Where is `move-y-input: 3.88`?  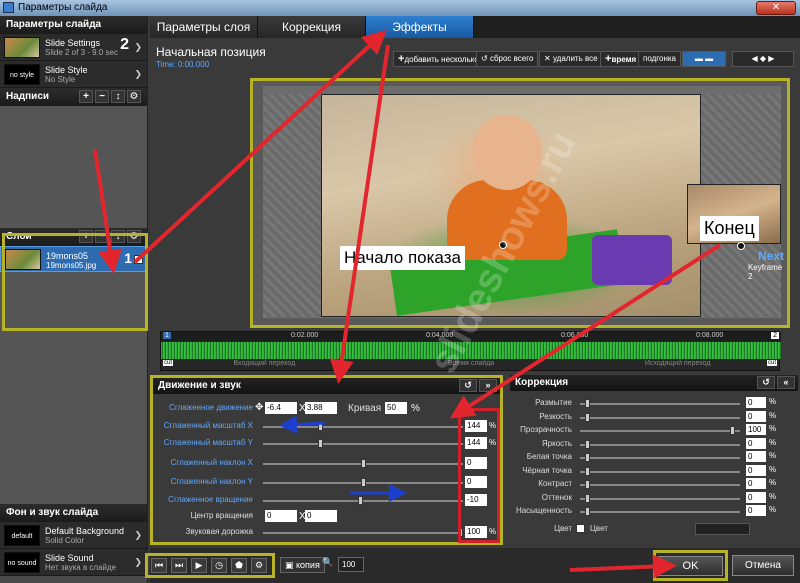 move-y-input: 3.88 is located at coordinates (321, 408).